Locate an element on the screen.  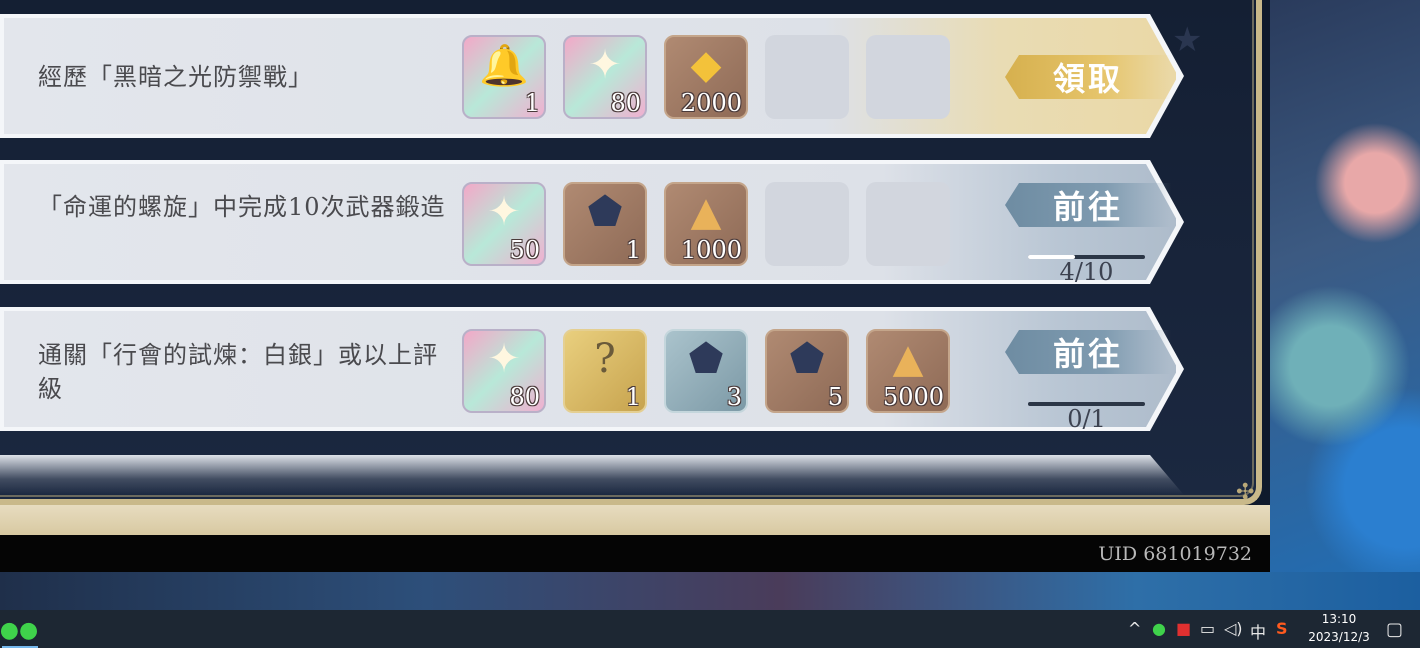
reward-slot: ⬟ 1 is located at coordinates (605, 224).